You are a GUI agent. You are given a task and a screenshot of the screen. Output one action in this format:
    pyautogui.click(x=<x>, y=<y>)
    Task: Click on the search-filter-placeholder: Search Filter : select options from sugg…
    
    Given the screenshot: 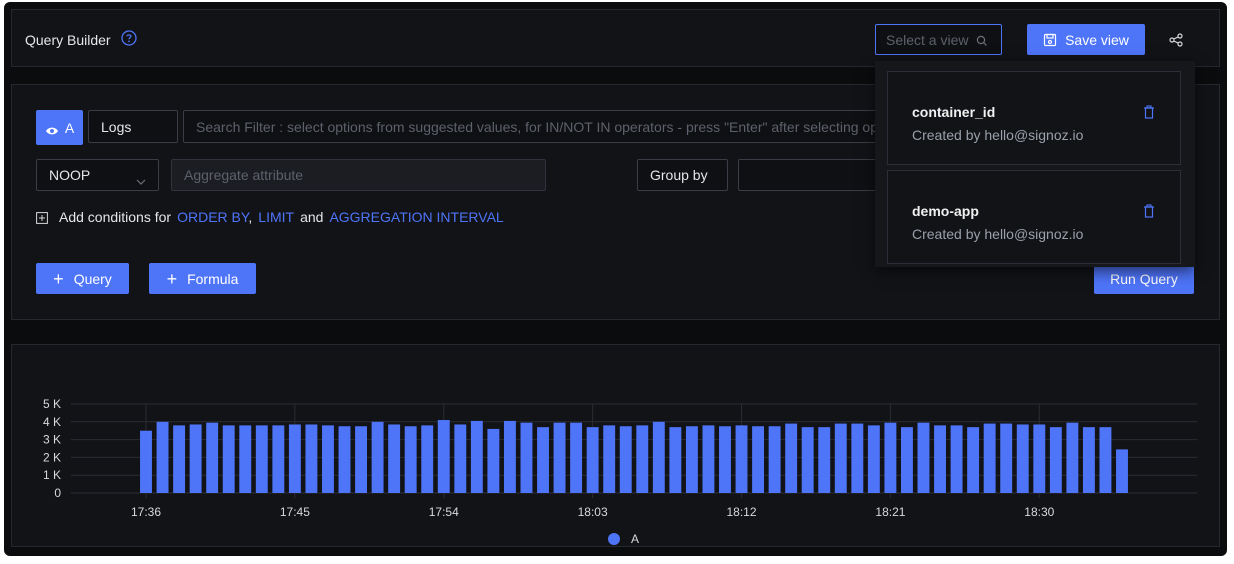 What is the action you would take?
    pyautogui.click(x=539, y=126)
    